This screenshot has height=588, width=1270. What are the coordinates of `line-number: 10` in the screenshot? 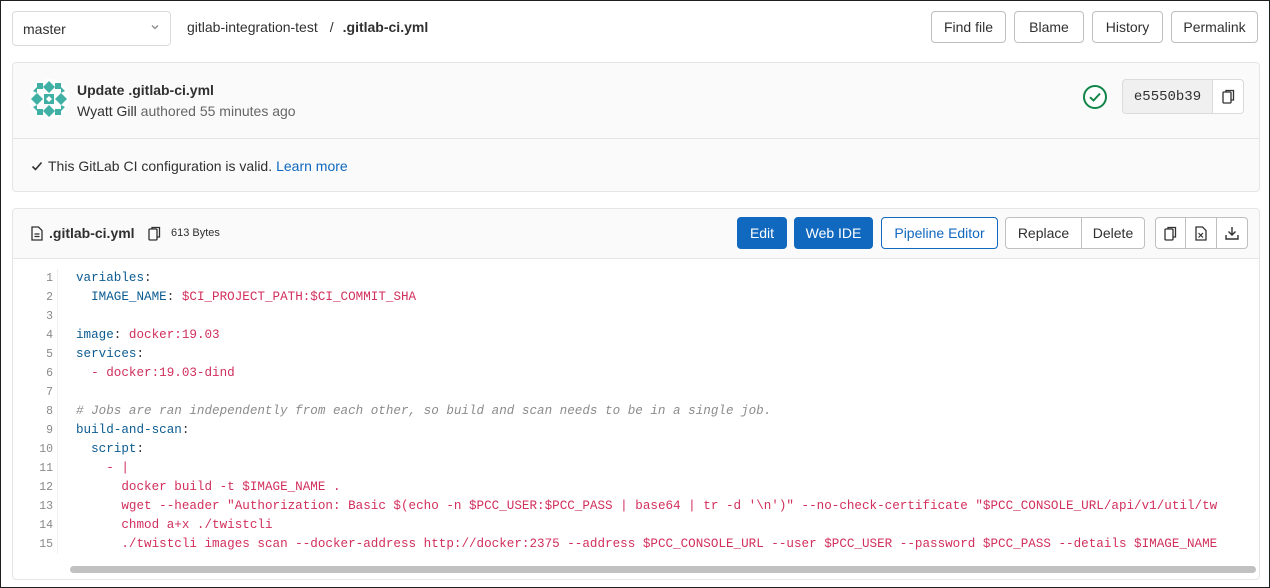 It's located at (35, 449).